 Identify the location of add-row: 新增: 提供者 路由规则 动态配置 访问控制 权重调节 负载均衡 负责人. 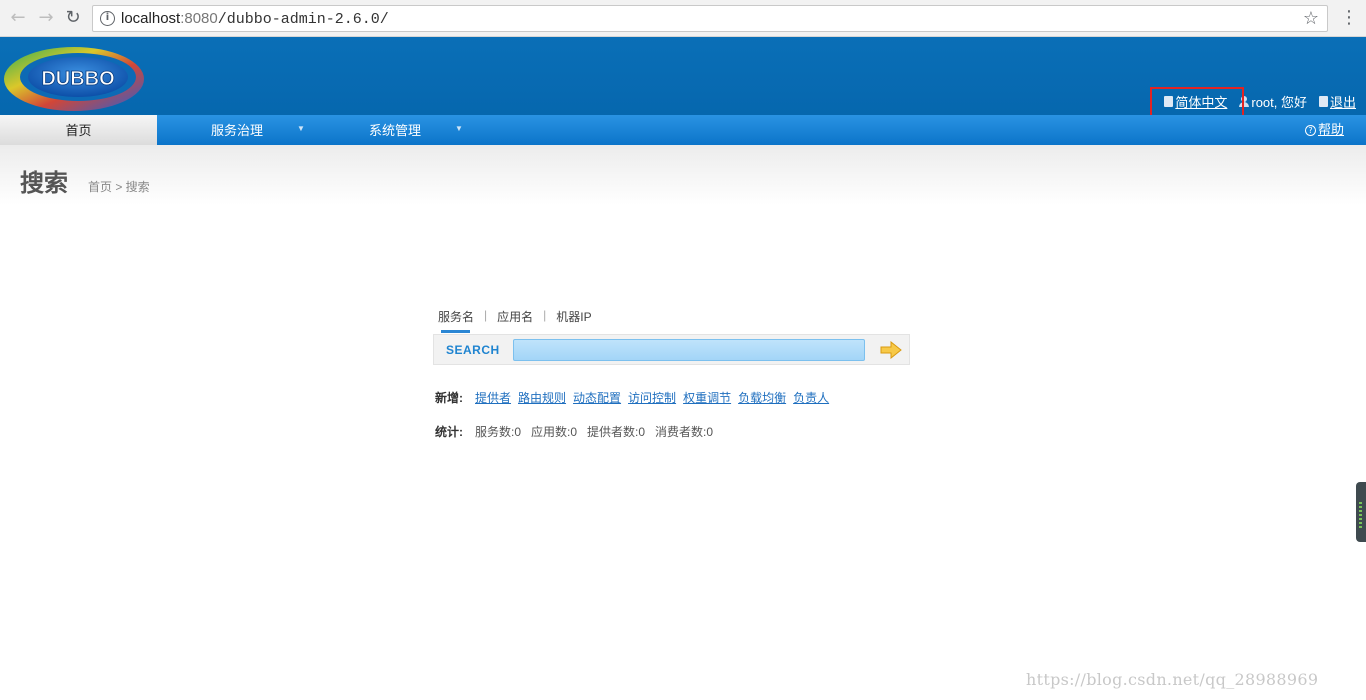
(635, 397).